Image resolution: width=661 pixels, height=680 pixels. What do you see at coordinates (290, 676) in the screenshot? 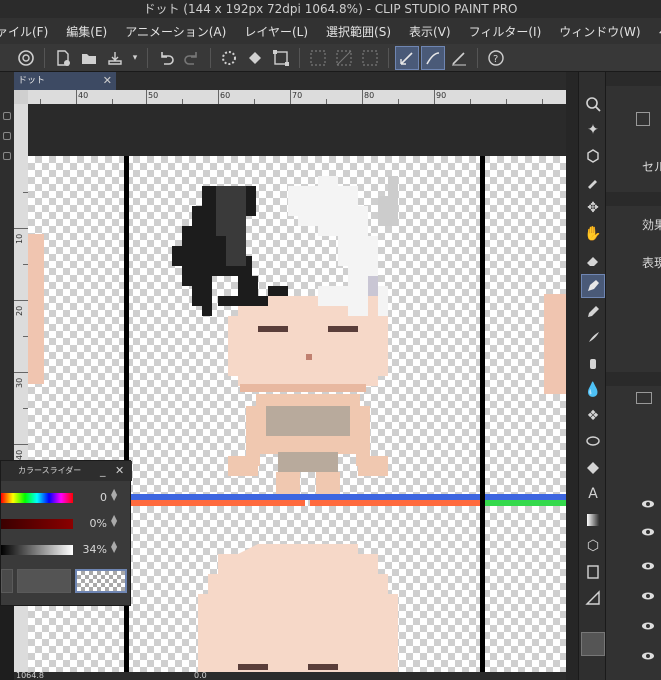
I see `status-bar: 1064.8 0.0` at bounding box center [290, 676].